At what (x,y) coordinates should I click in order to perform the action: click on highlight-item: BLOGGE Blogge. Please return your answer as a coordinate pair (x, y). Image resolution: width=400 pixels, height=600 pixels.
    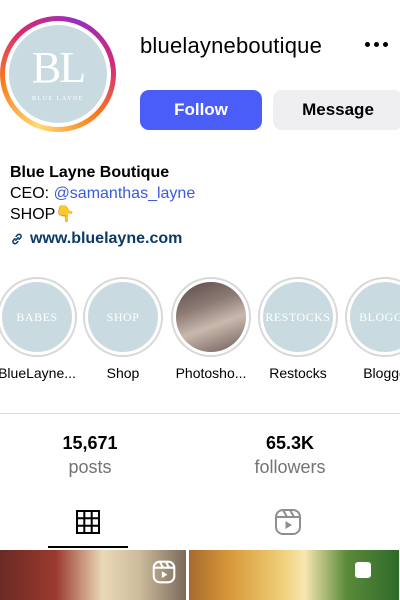
    Looking at the image, I should click on (372, 329).